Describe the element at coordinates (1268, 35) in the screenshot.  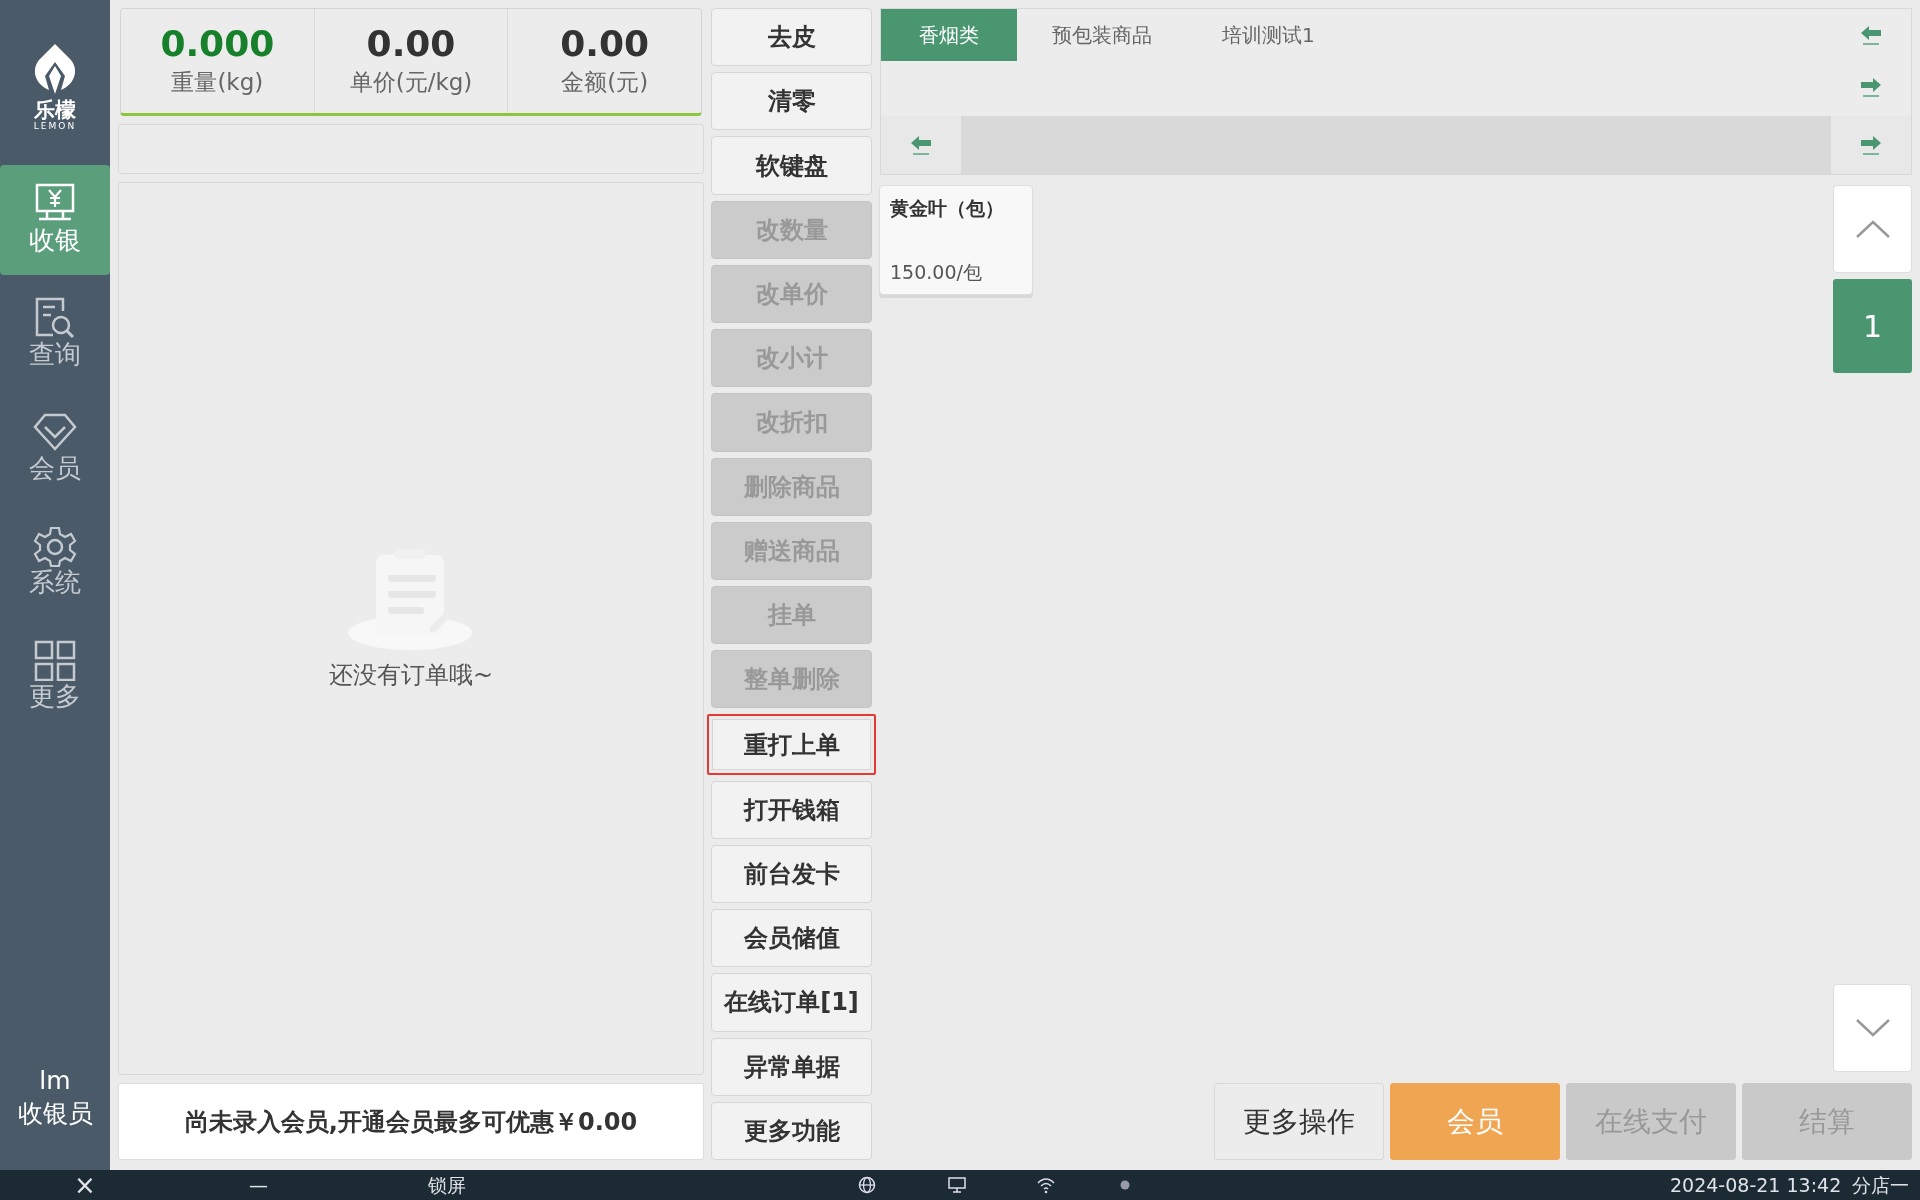
I see `category-tab: 培训测试1` at that location.